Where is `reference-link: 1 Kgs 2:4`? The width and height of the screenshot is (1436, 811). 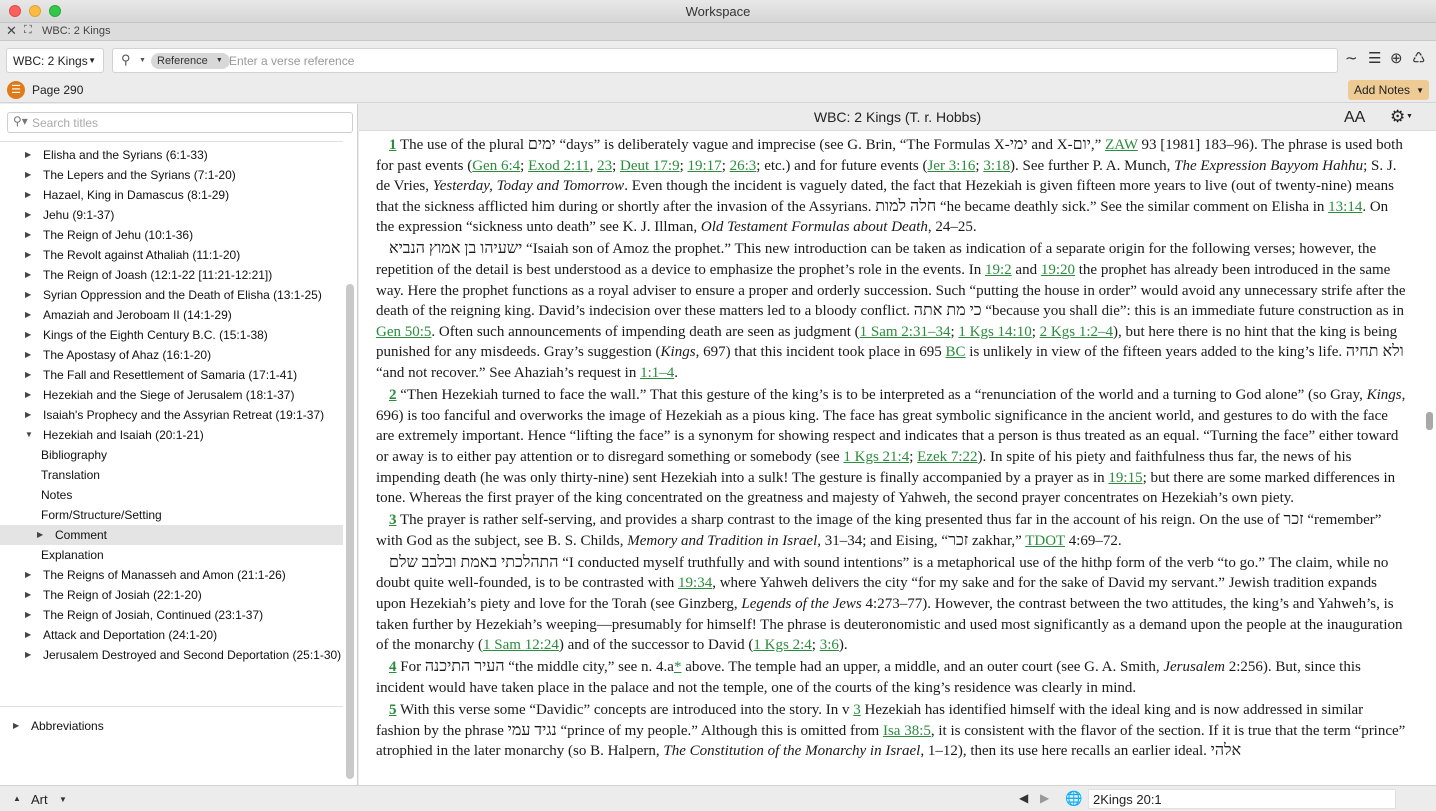 reference-link: 1 Kgs 2:4 is located at coordinates (782, 645).